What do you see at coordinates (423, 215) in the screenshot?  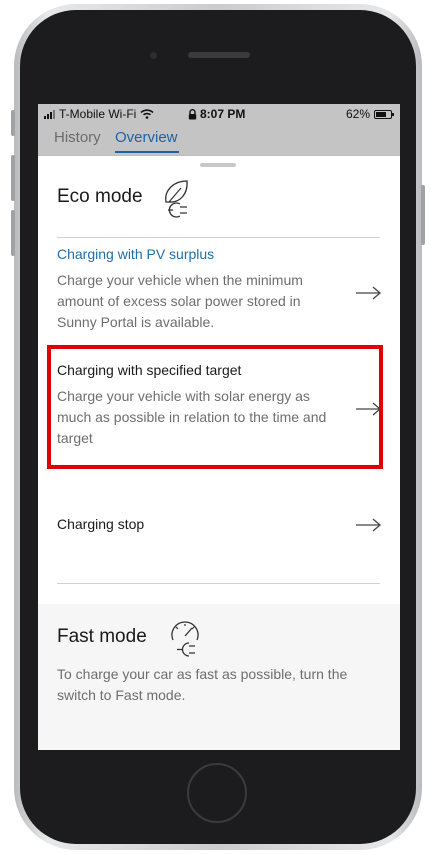 I see `power-button` at bounding box center [423, 215].